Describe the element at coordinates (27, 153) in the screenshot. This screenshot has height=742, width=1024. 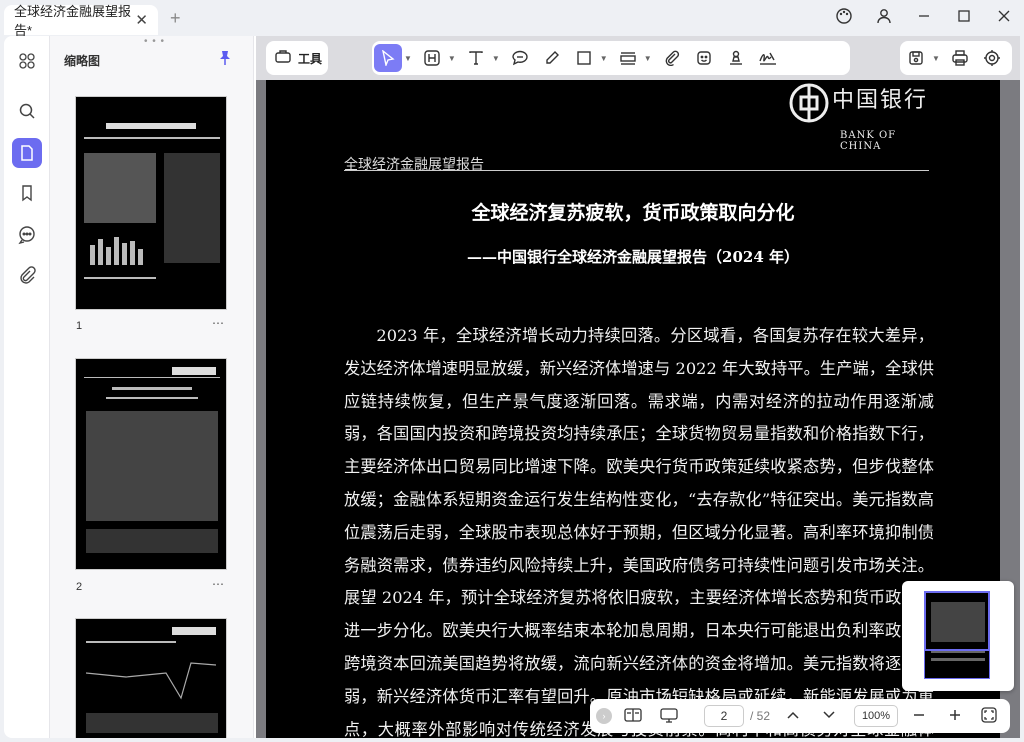
I see `thumbnails-icon` at that location.